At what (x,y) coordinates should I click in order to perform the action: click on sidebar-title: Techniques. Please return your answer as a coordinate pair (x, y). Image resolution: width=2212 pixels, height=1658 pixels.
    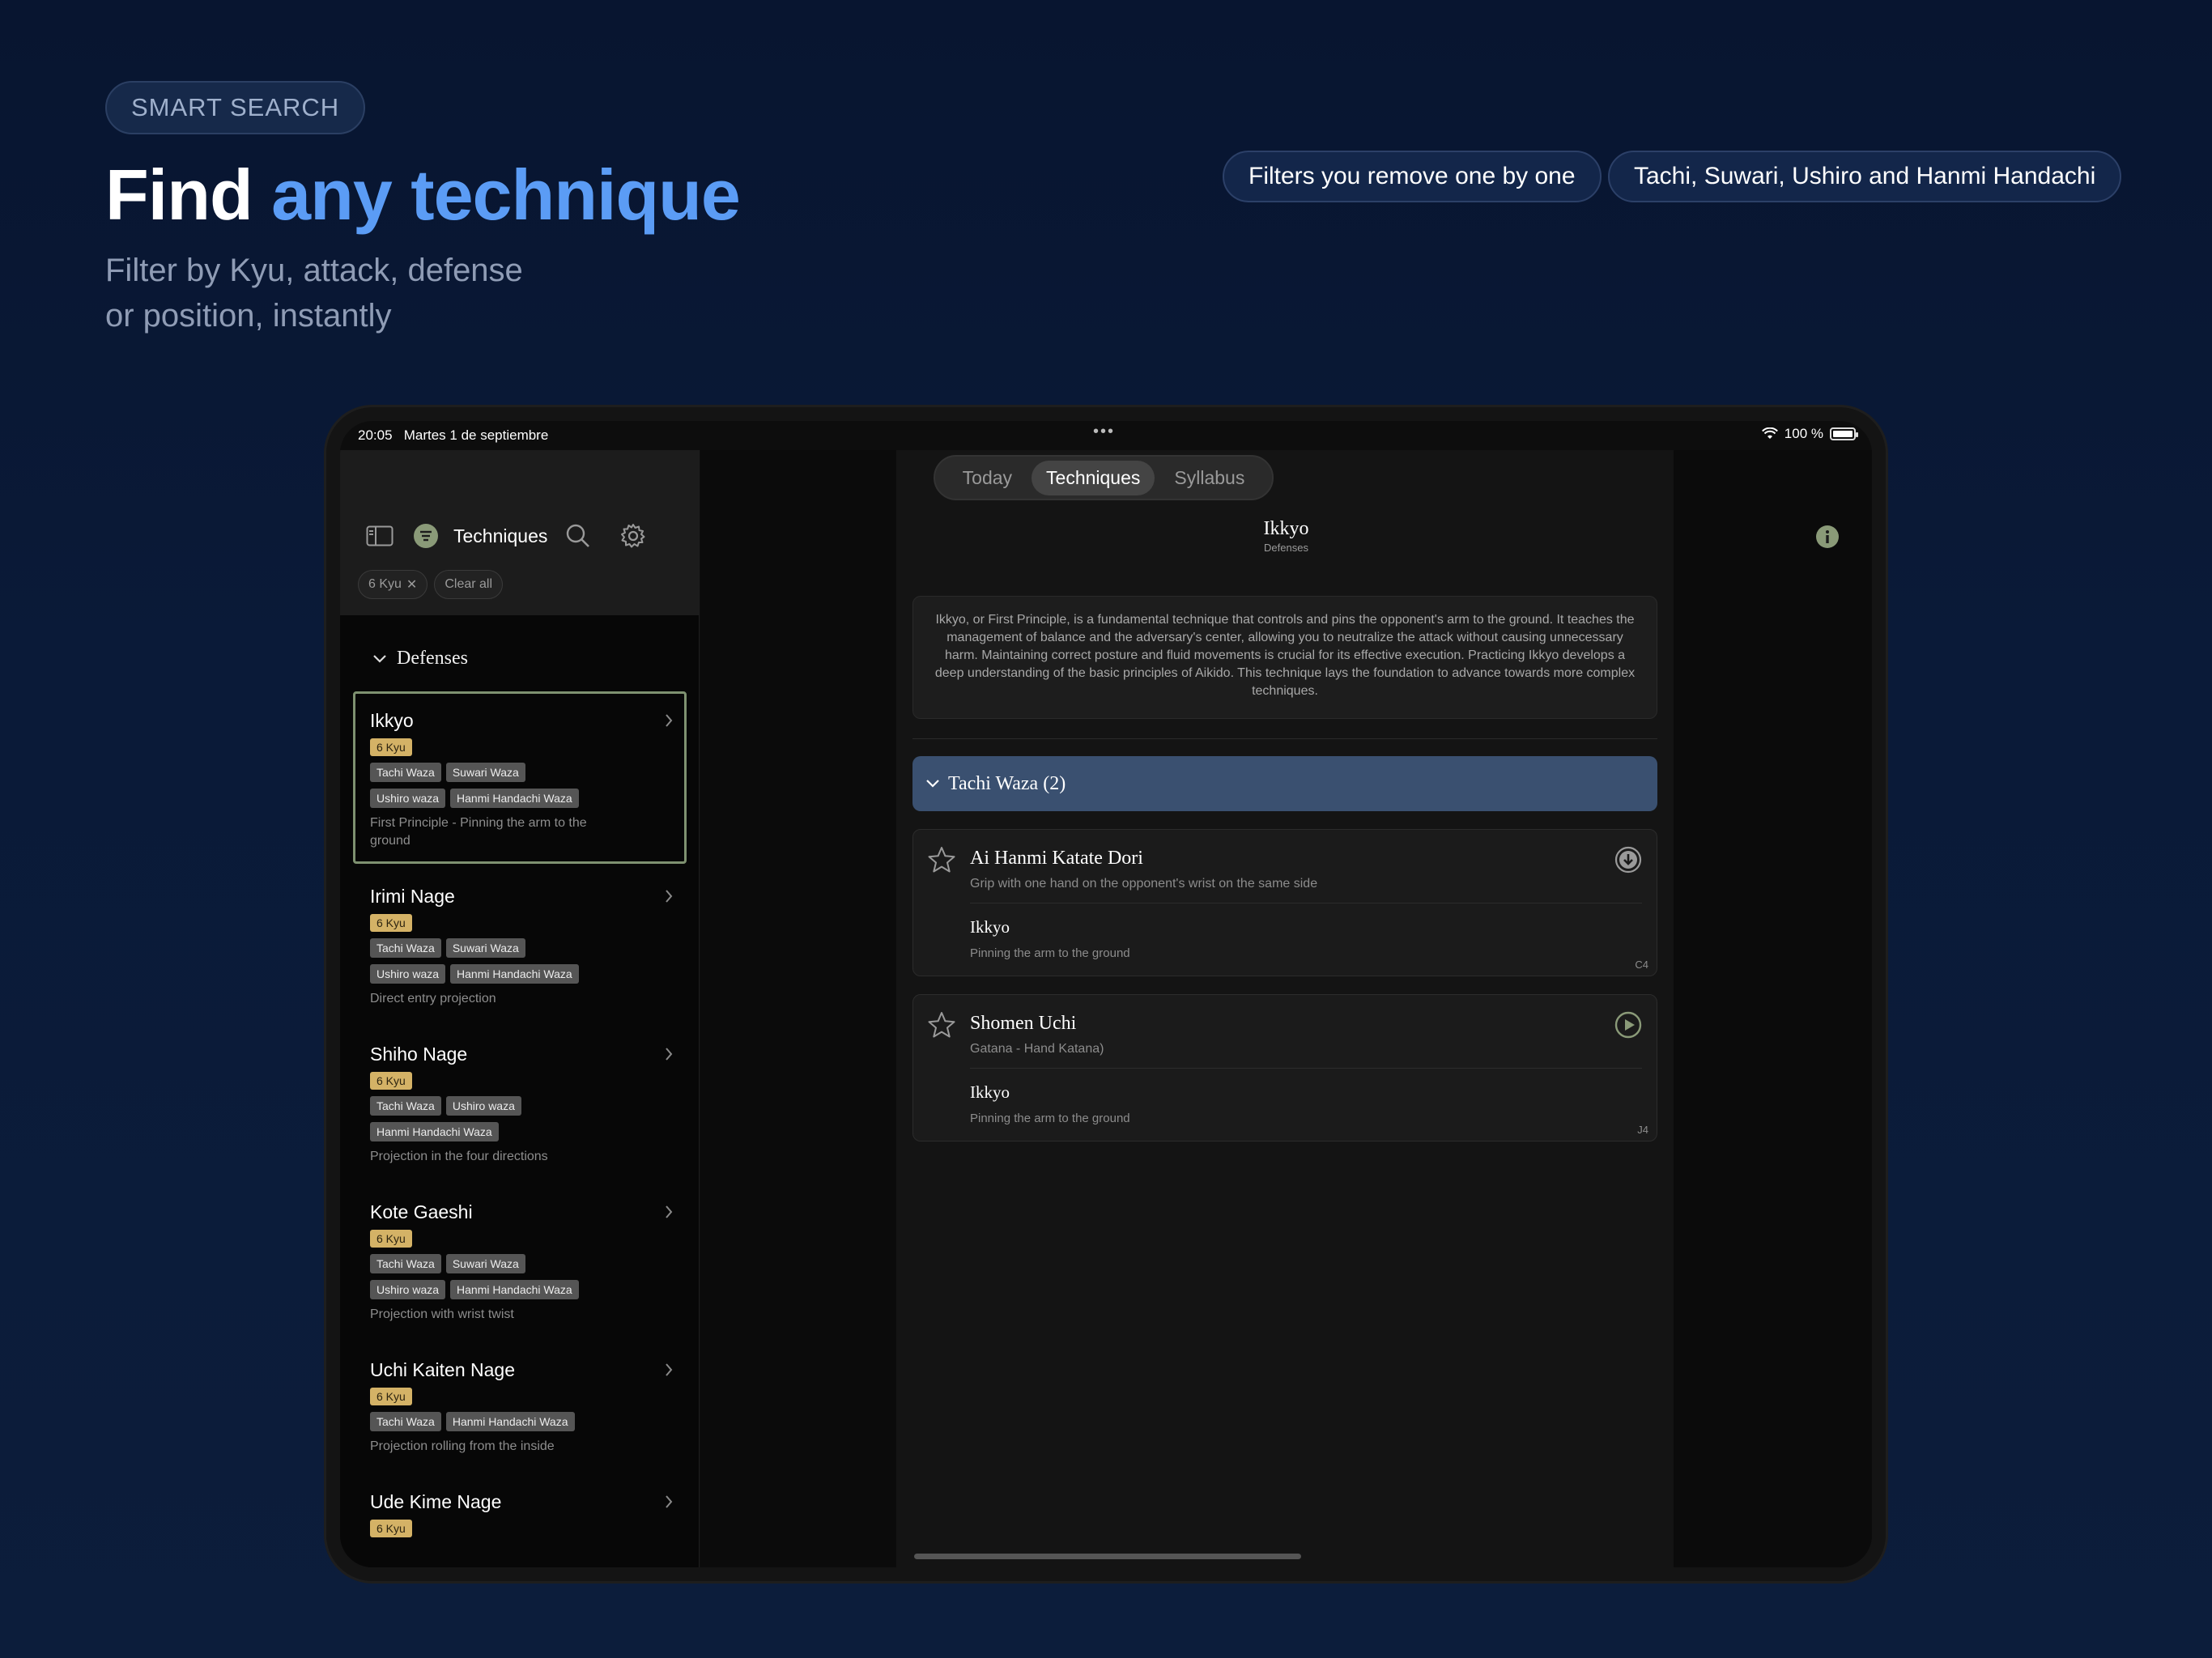
    Looking at the image, I should click on (501, 535).